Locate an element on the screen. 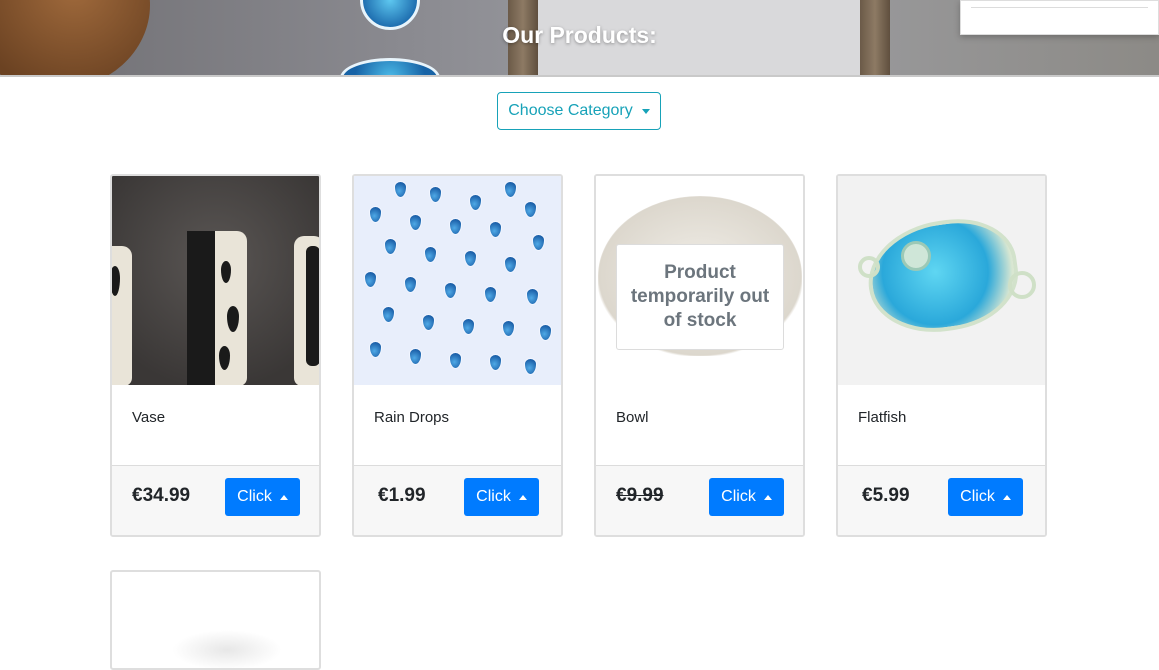 This screenshot has height=670, width=1159. product-image-vase is located at coordinates (215, 280).